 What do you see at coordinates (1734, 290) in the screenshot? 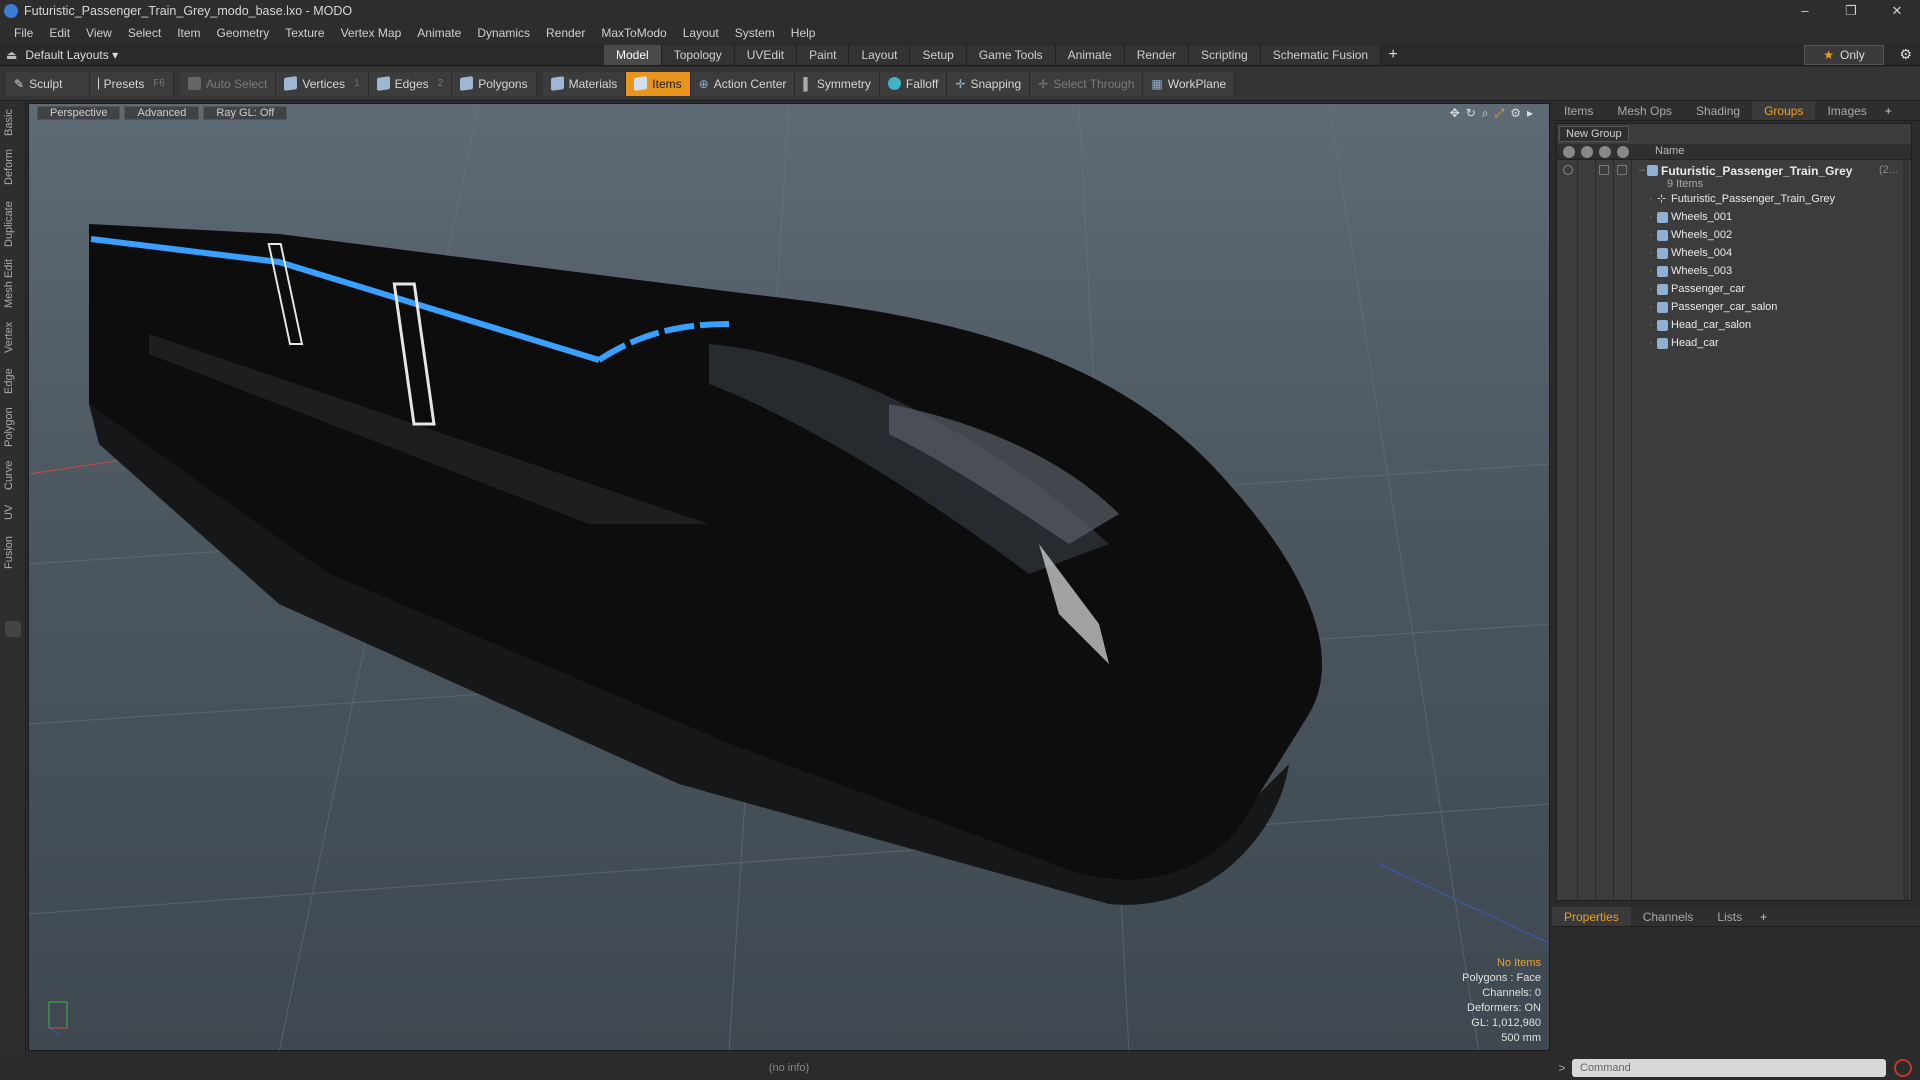
I see `list-item: · Passenger_car` at bounding box center [1734, 290].